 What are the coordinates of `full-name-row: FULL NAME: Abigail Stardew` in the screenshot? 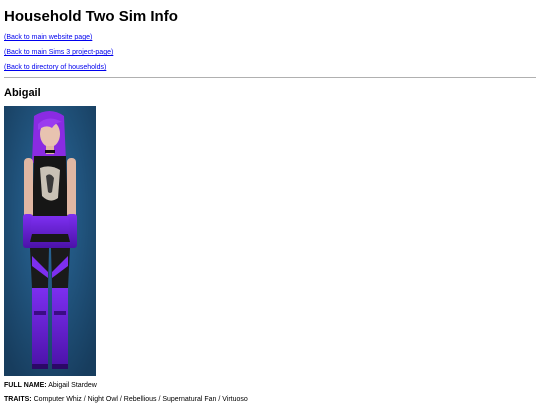 It's located at (270, 385).